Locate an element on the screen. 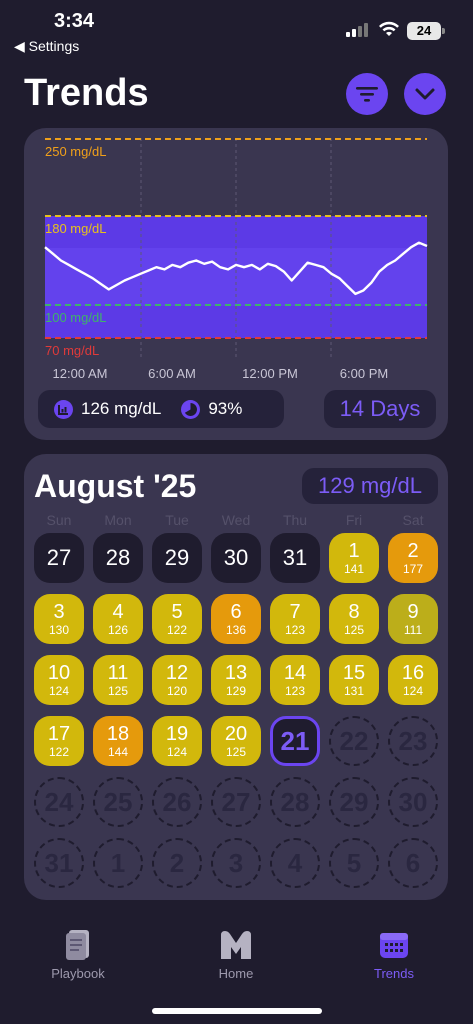 The height and width of the screenshot is (1024, 473). calendar-day: 25 is located at coordinates (118, 802).